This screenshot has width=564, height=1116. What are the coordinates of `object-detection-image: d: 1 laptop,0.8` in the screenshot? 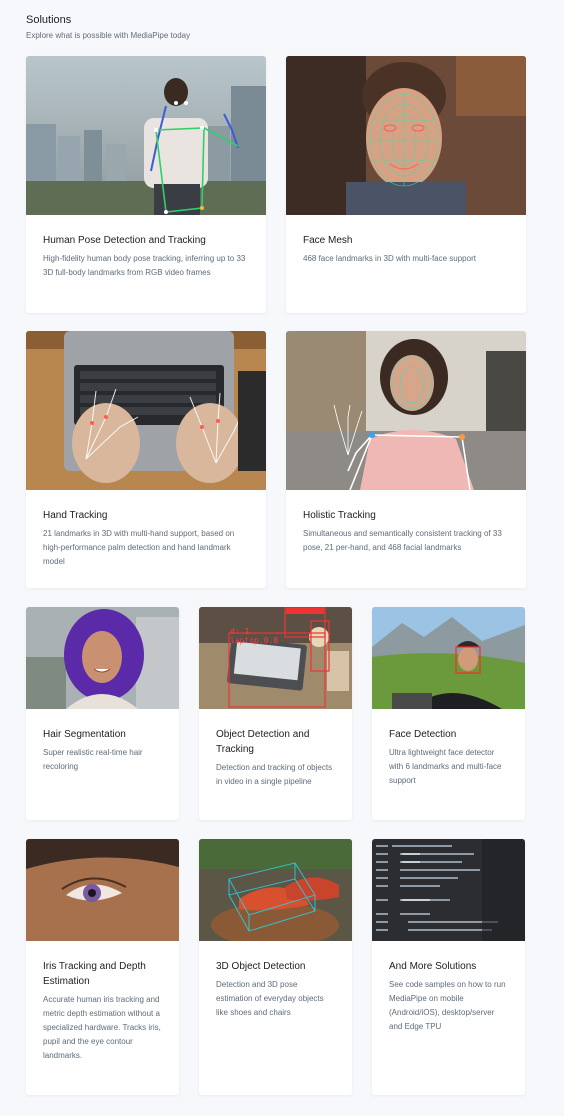 It's located at (275, 658).